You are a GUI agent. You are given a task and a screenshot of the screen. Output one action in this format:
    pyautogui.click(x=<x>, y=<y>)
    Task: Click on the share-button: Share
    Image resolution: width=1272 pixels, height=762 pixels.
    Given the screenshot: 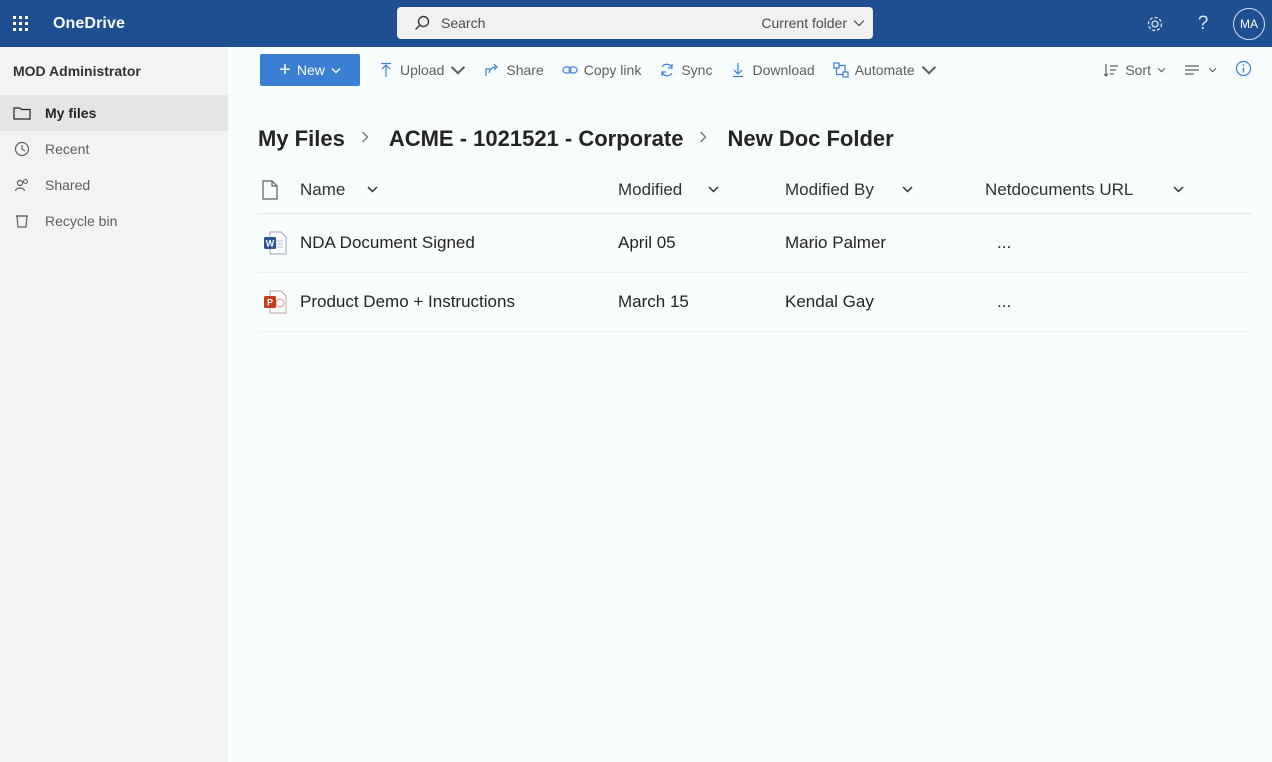 What is the action you would take?
    pyautogui.click(x=514, y=70)
    